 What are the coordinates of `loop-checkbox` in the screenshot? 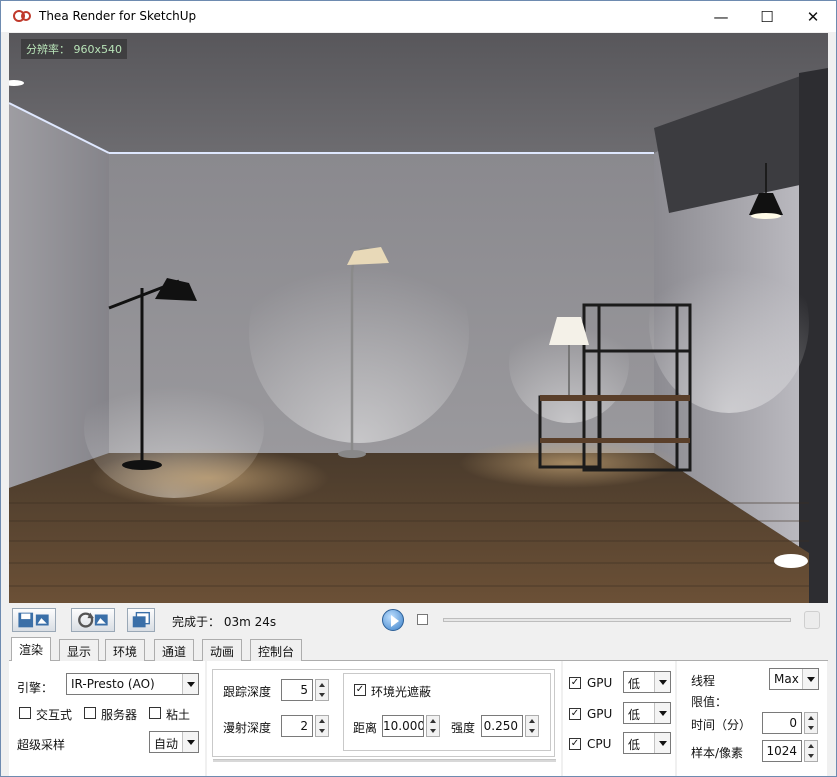 It's located at (422, 619).